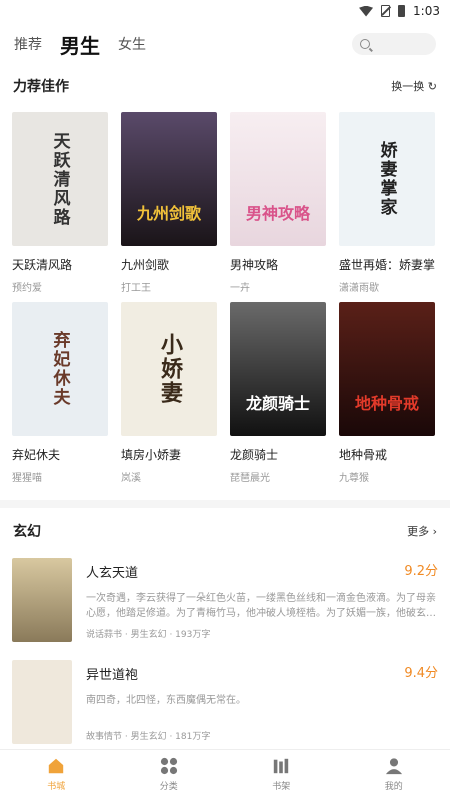 This screenshot has height=799, width=450. Describe the element at coordinates (421, 571) in the screenshot. I see `list-item-score: 9.2分` at that location.